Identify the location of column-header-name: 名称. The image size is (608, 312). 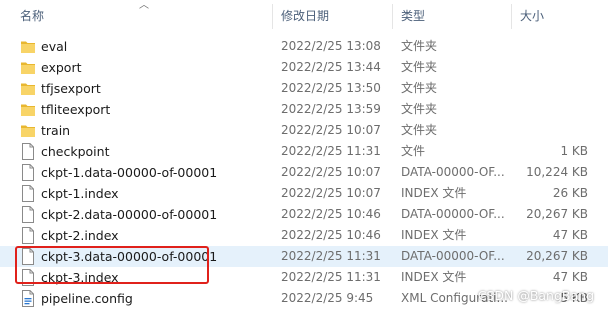
(32, 16).